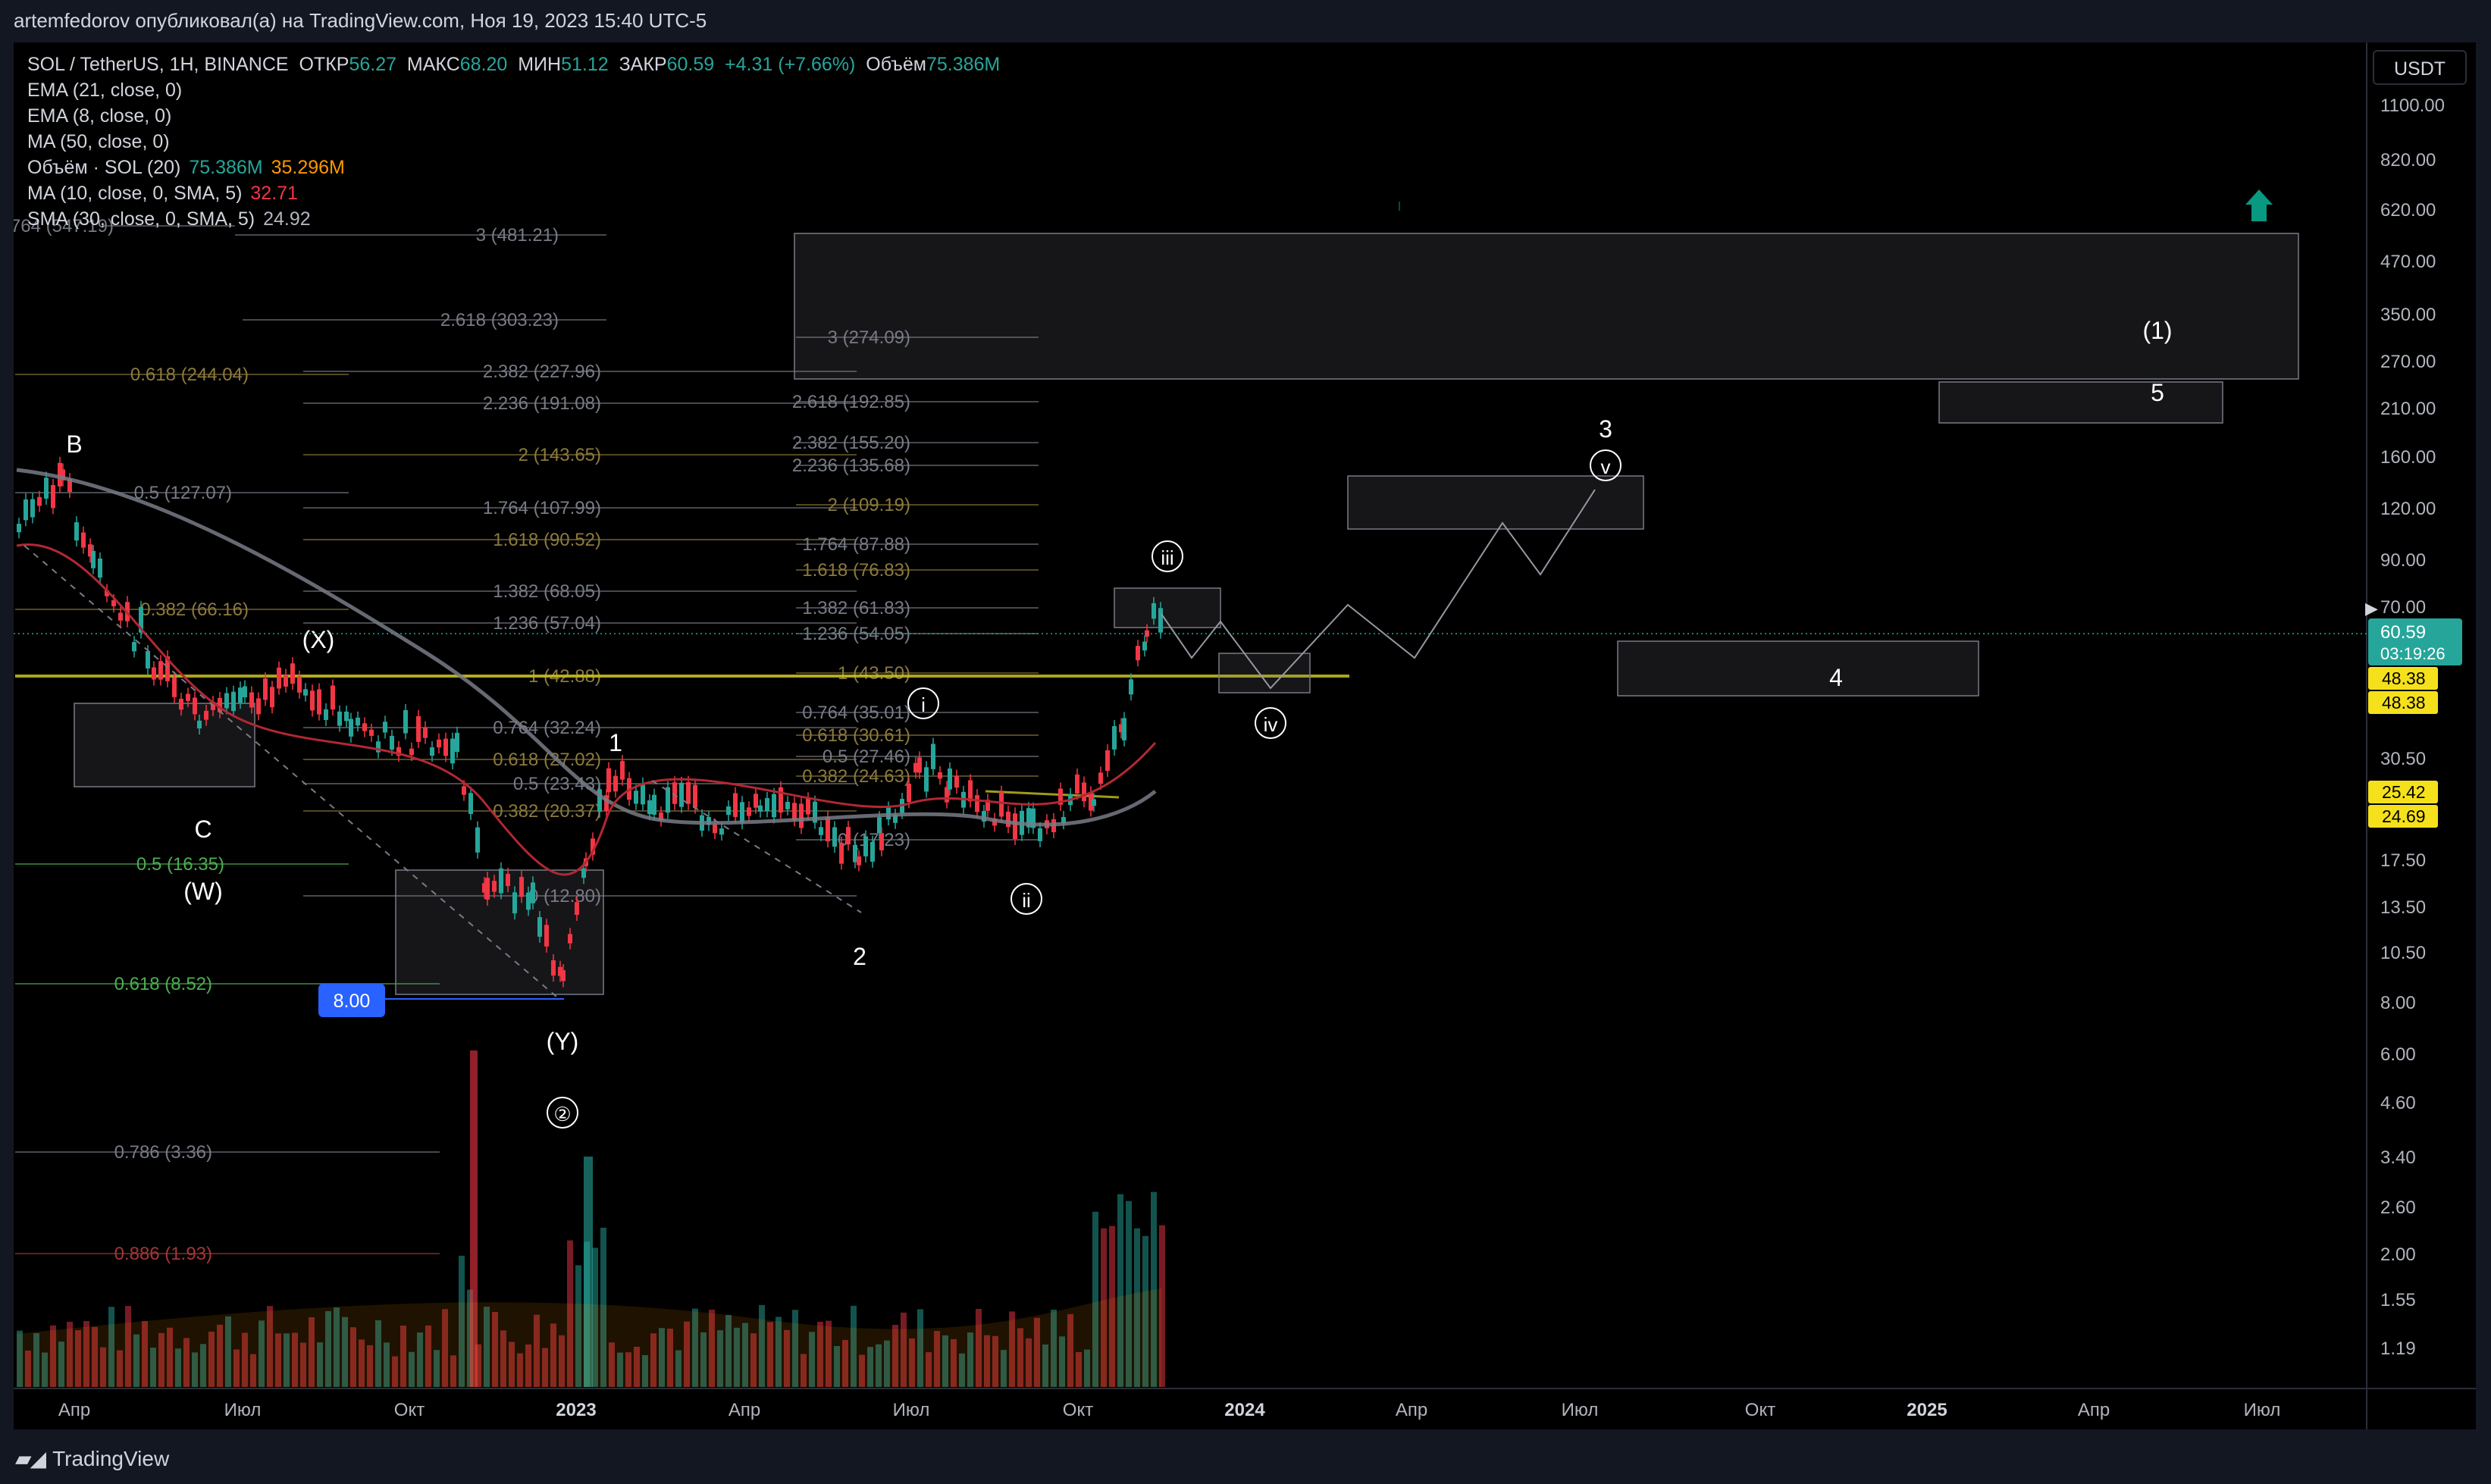 The width and height of the screenshot is (2491, 1484). Describe the element at coordinates (856, 608) in the screenshot. I see `fib-level-label: 1.382 (61.83)` at that location.